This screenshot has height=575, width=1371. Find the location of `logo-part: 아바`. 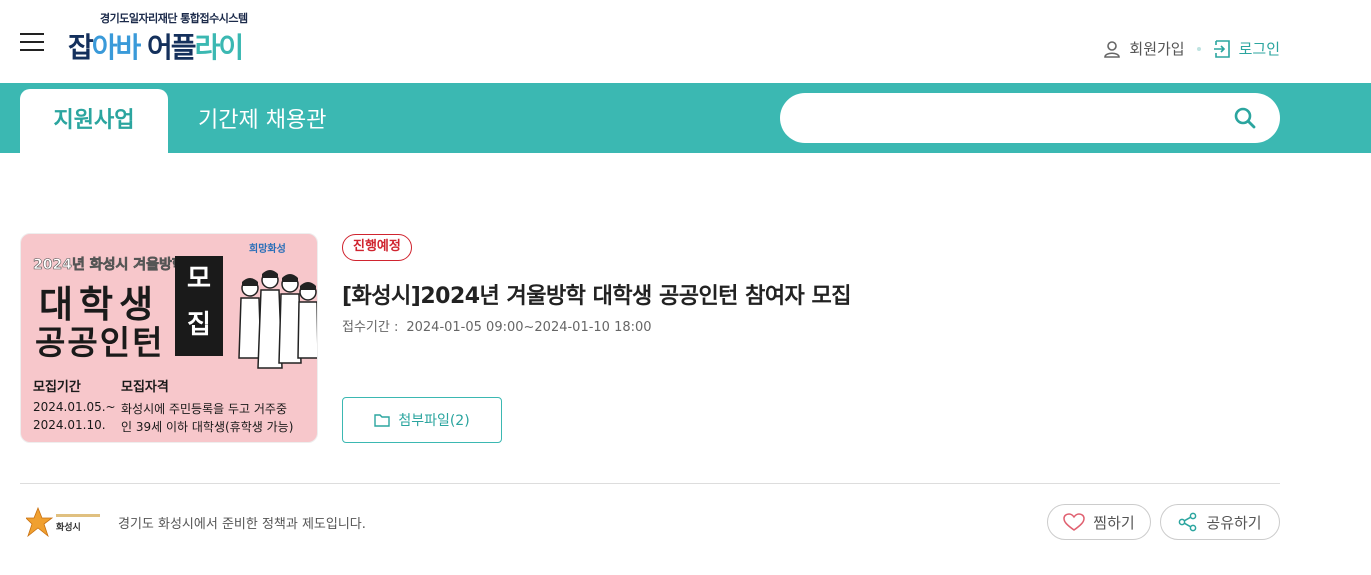

logo-part: 아바 is located at coordinates (119, 47).